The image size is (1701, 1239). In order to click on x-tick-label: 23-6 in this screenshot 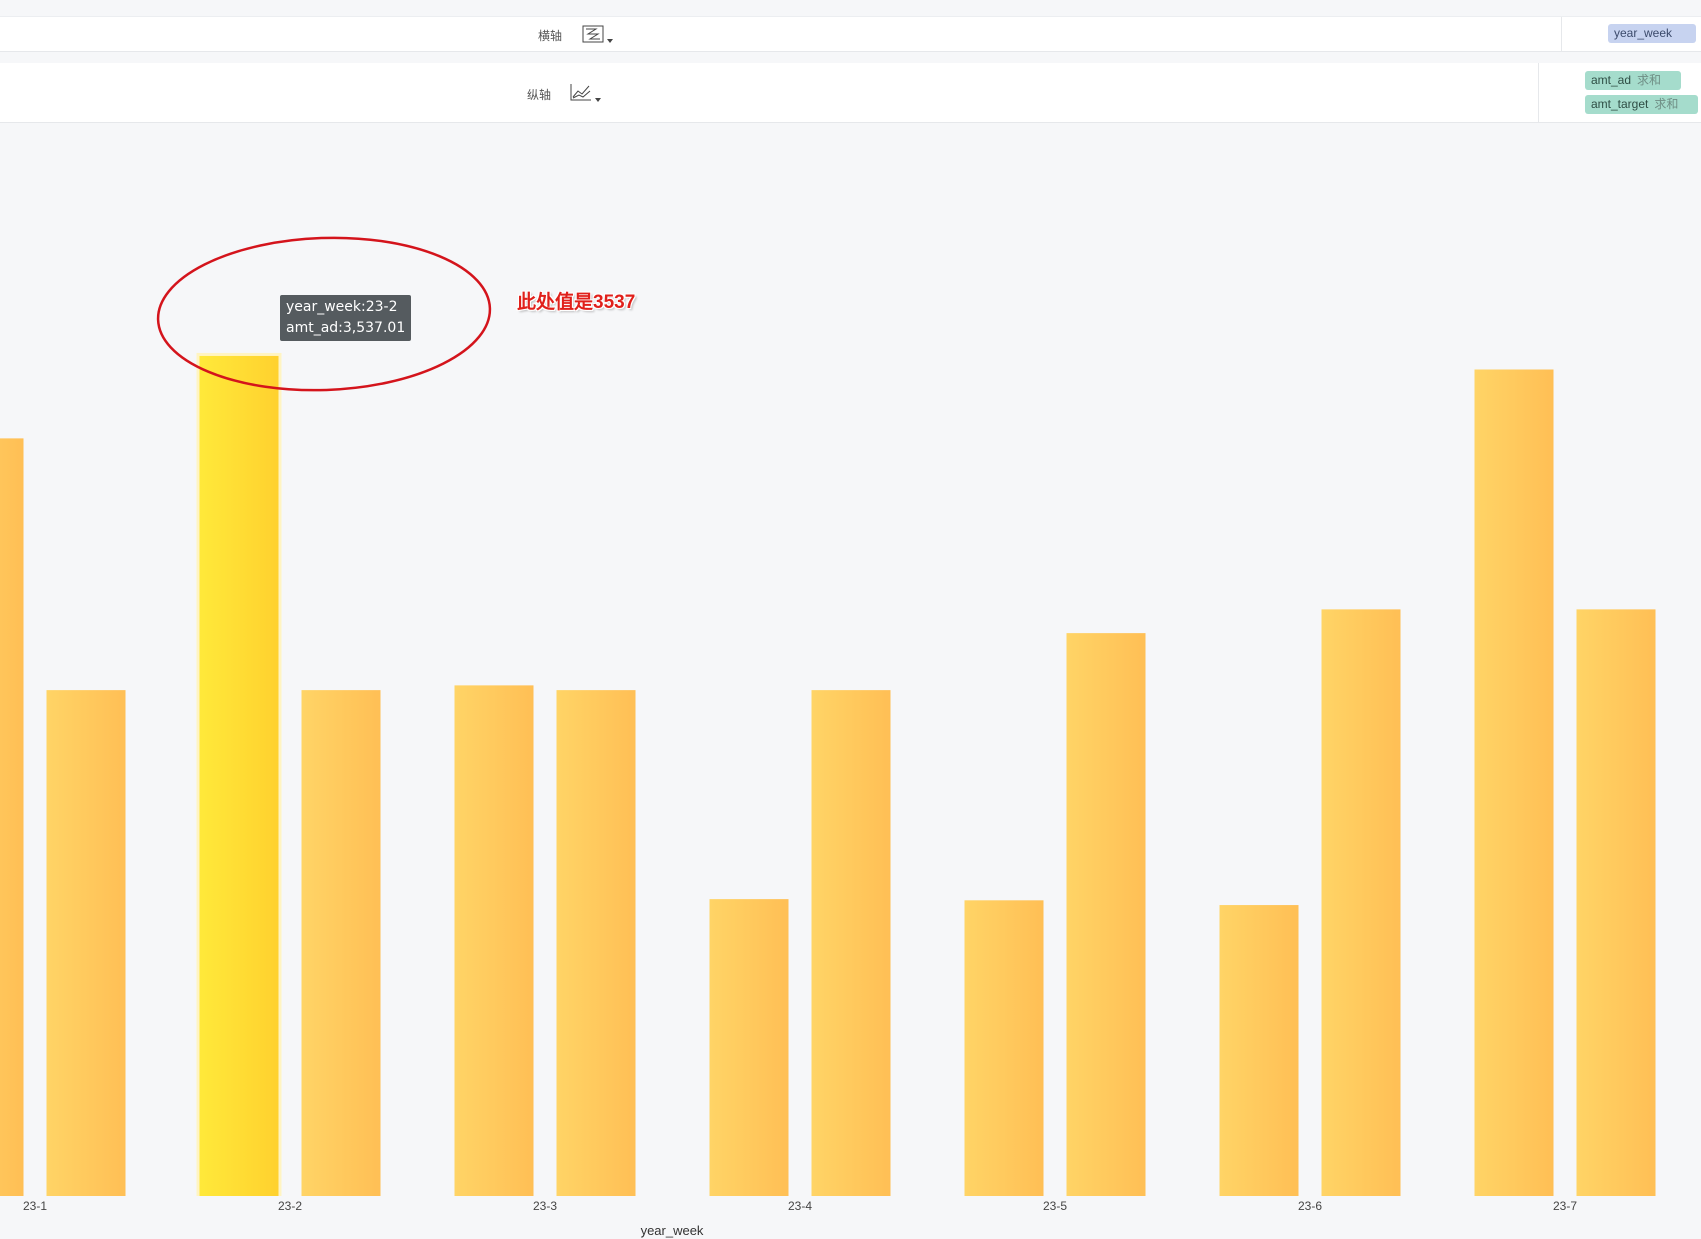, I will do `click(1310, 1206)`.